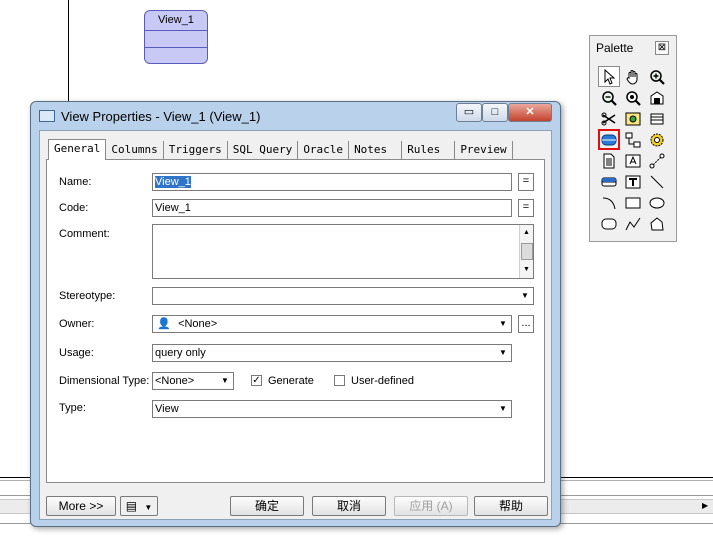  Describe the element at coordinates (176, 39) in the screenshot. I see `view-symbol-row` at that location.